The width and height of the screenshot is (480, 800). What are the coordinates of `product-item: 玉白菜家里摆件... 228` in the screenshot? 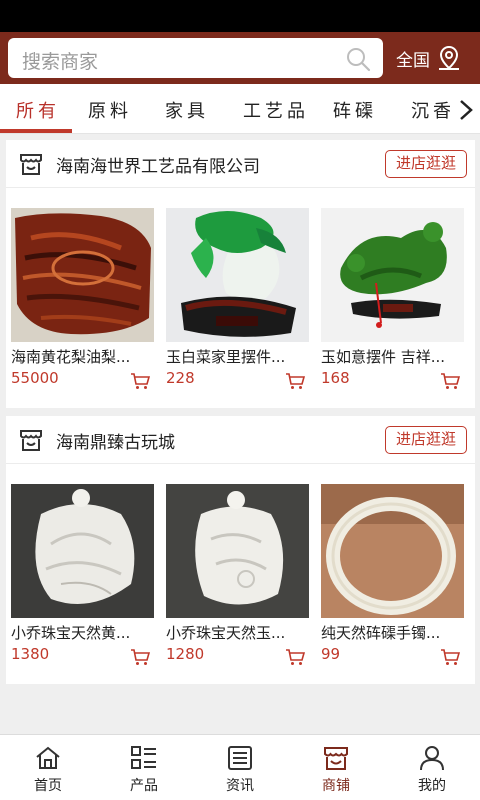 It's located at (237, 298).